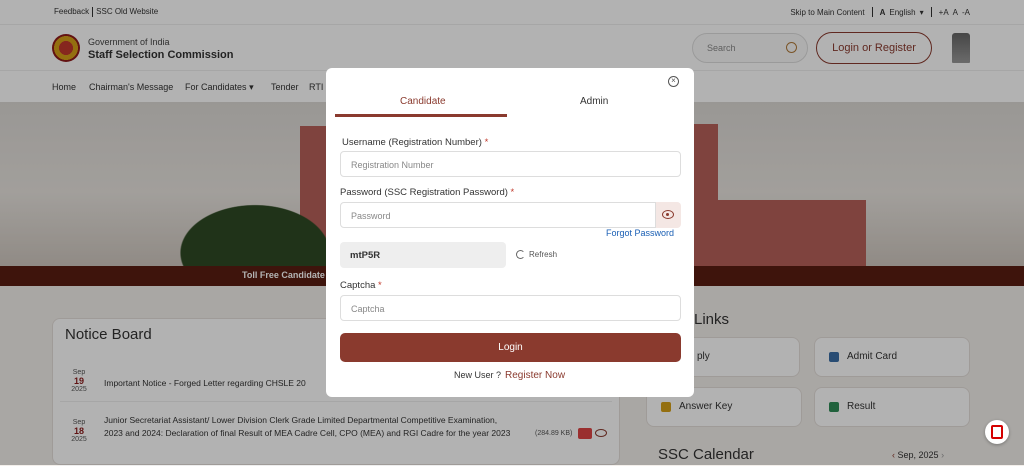 This screenshot has height=466, width=1024. I want to click on captcha-field: Captcha, so click(510, 308).